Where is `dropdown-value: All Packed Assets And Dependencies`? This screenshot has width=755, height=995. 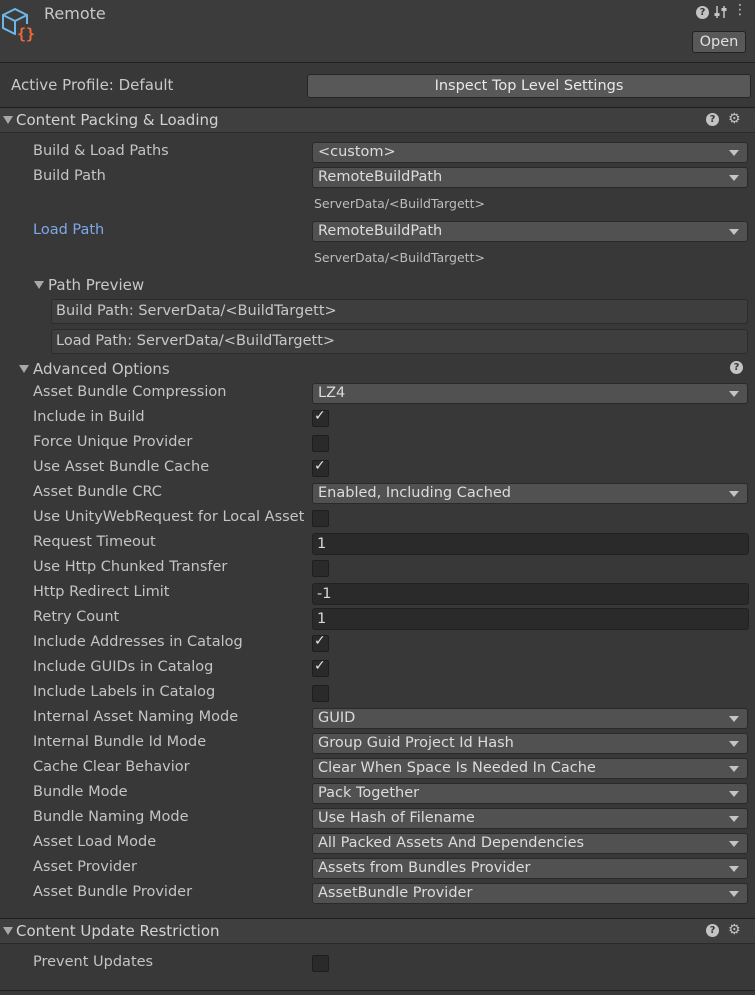
dropdown-value: All Packed Assets And Dependencies is located at coordinates (451, 843).